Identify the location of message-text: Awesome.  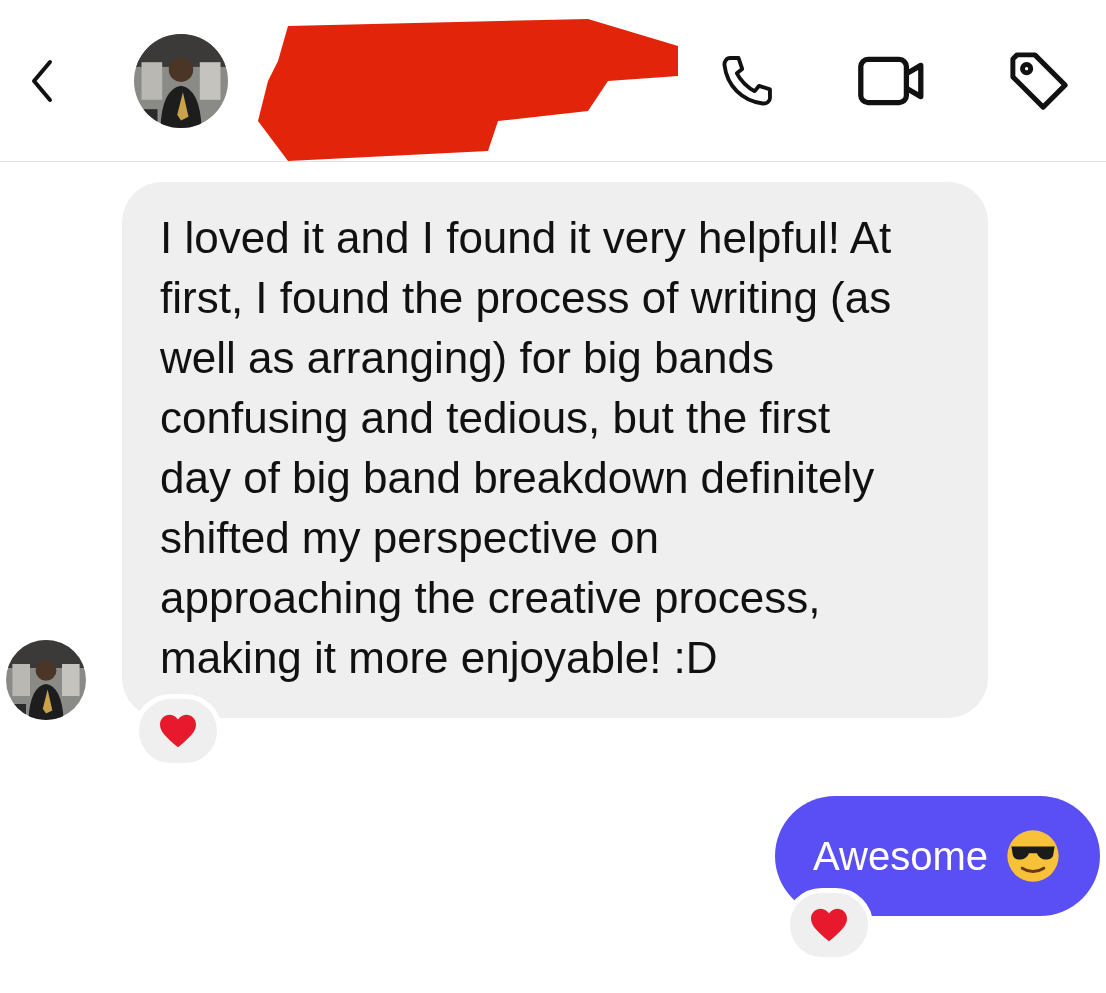
(900, 856).